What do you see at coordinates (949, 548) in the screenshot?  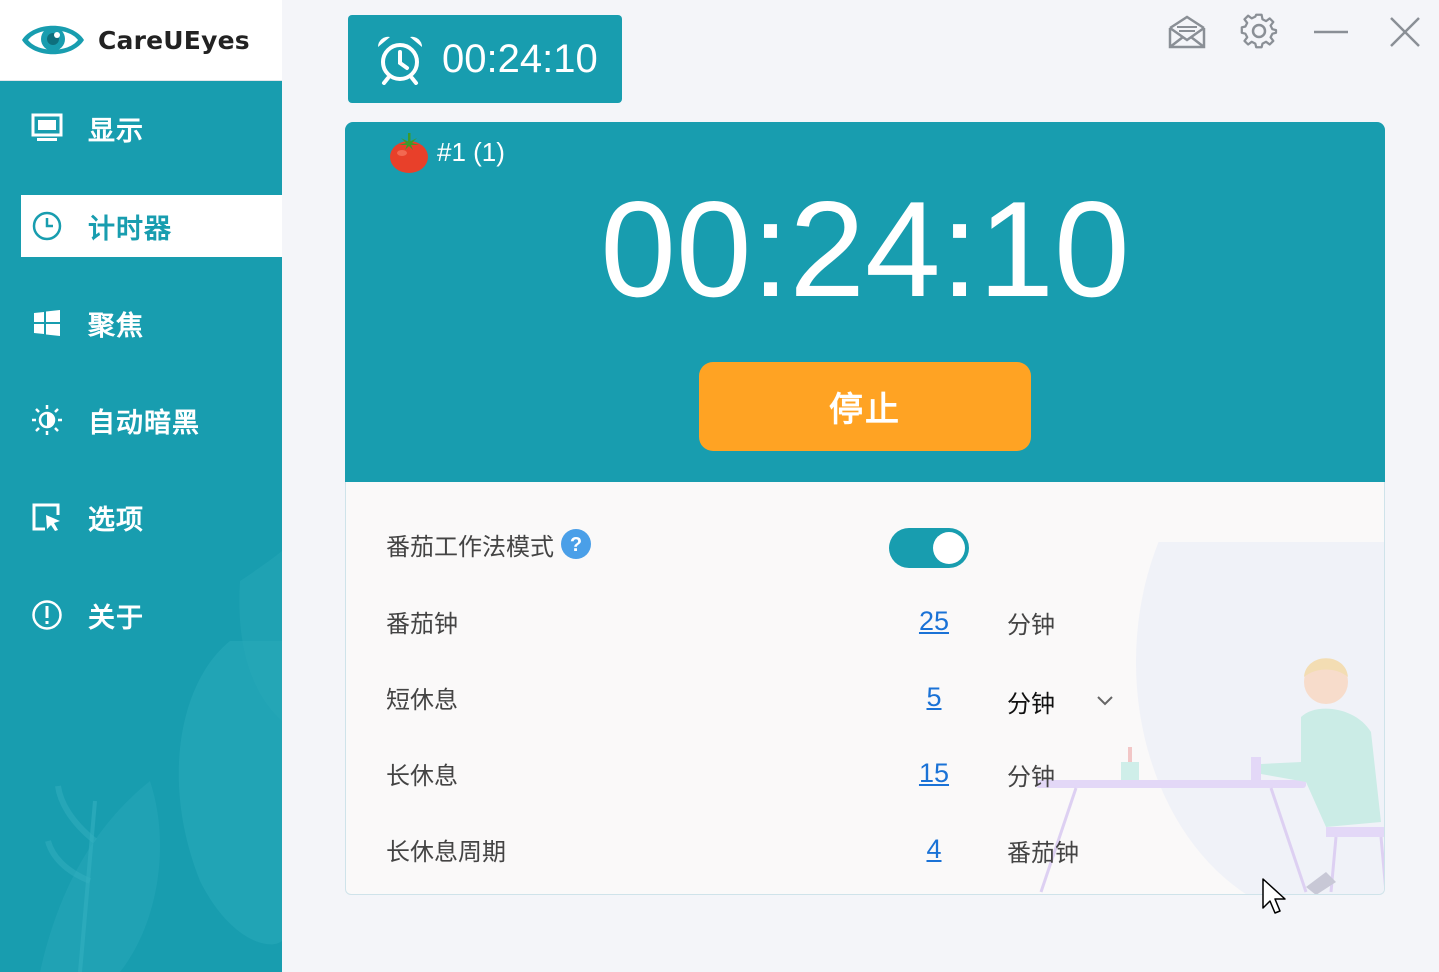 I see `toggle-knob` at bounding box center [949, 548].